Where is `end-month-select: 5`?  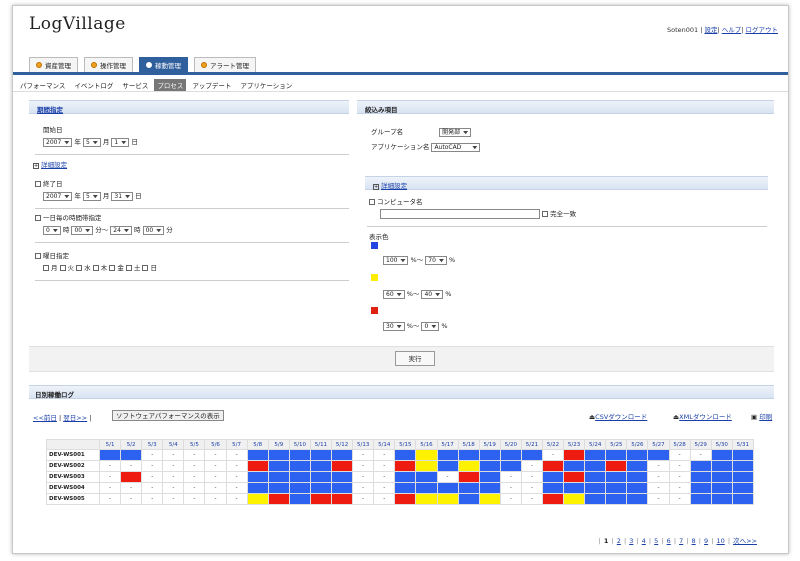
end-month-select: 5 is located at coordinates (91, 196).